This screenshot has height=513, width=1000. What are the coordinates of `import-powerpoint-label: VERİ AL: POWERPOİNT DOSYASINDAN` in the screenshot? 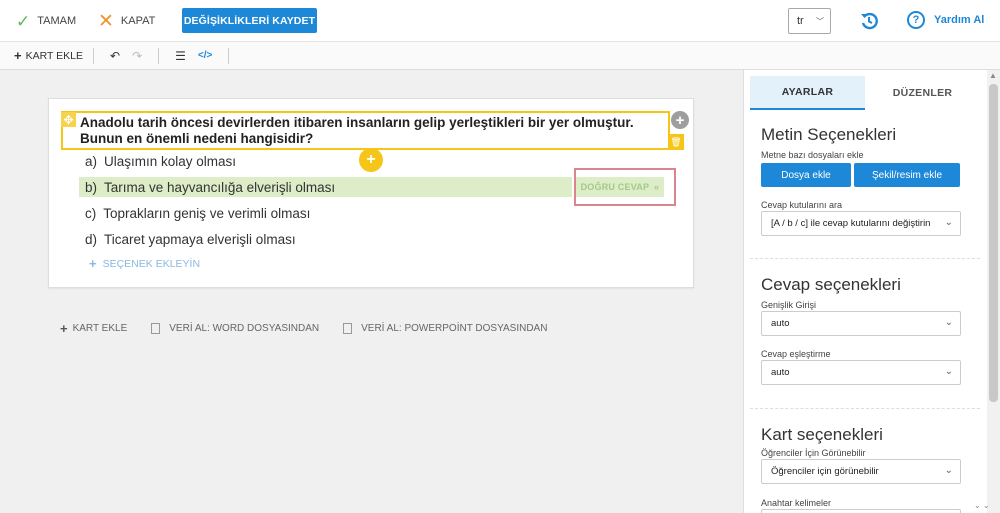 It's located at (454, 328).